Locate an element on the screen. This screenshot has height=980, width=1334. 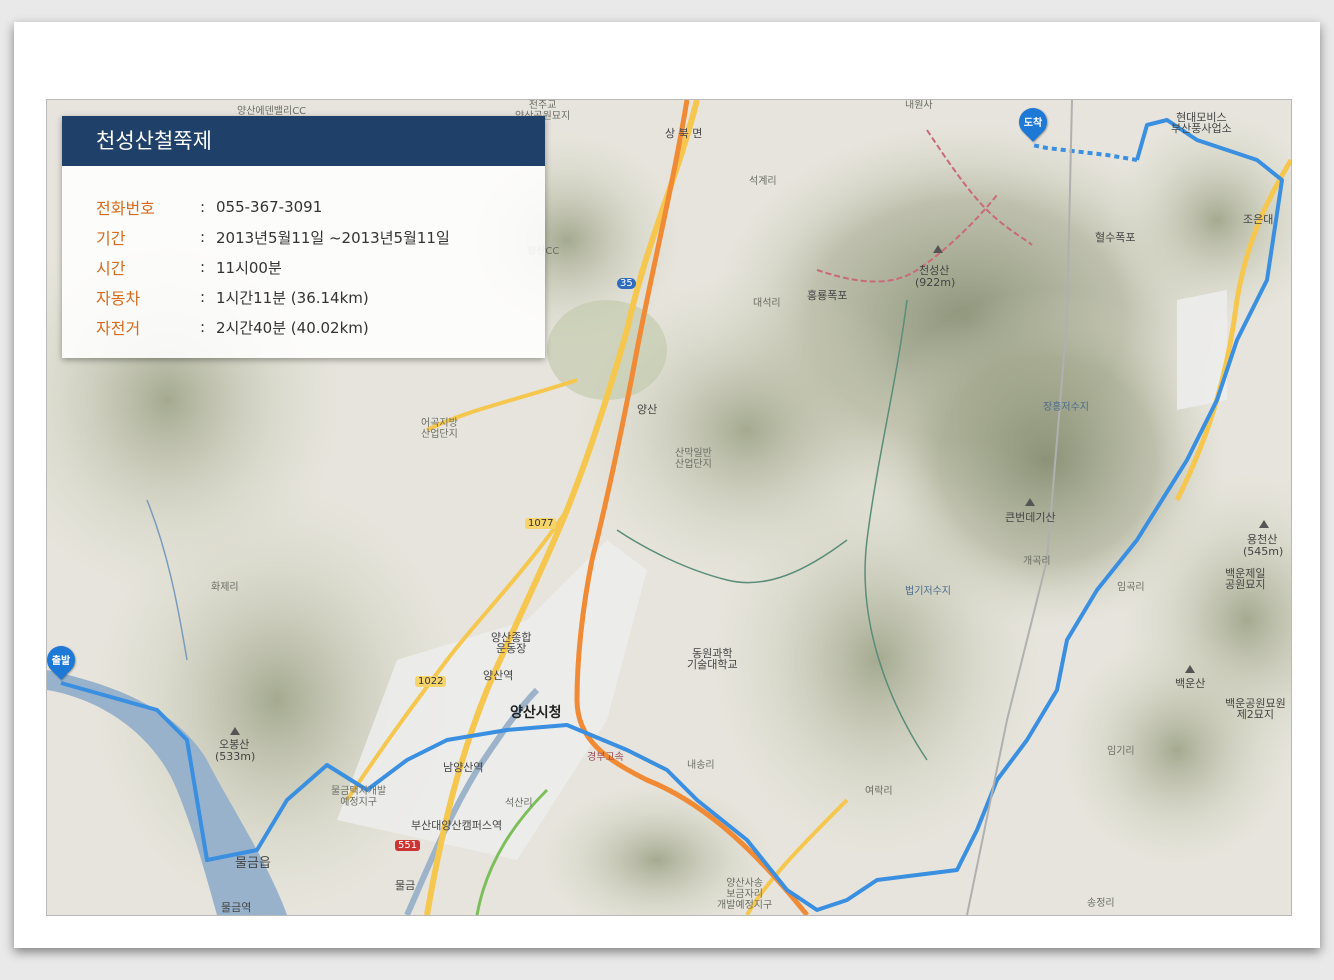
end-marker-label: 도착 is located at coordinates (1033, 123).